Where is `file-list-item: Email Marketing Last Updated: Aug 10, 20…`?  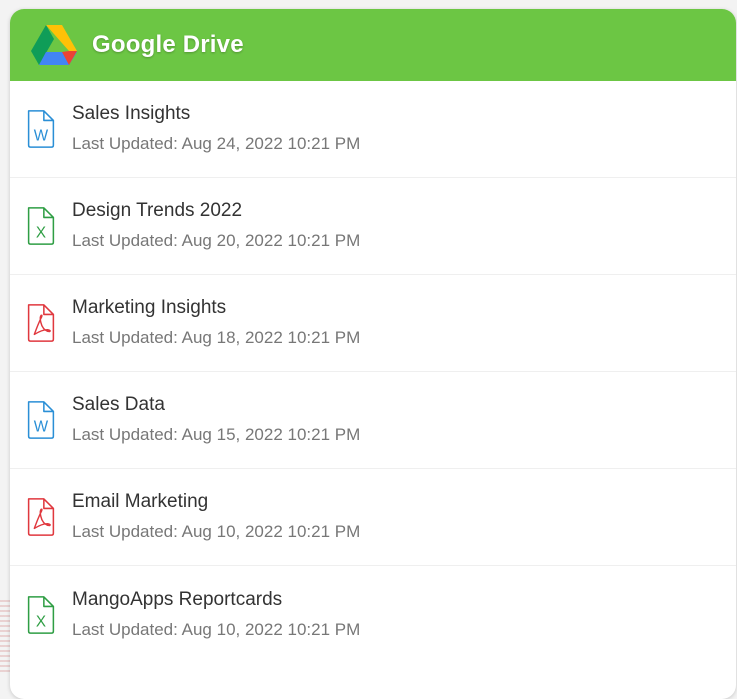
file-list-item: Email Marketing Last Updated: Aug 10, 20… is located at coordinates (373, 517).